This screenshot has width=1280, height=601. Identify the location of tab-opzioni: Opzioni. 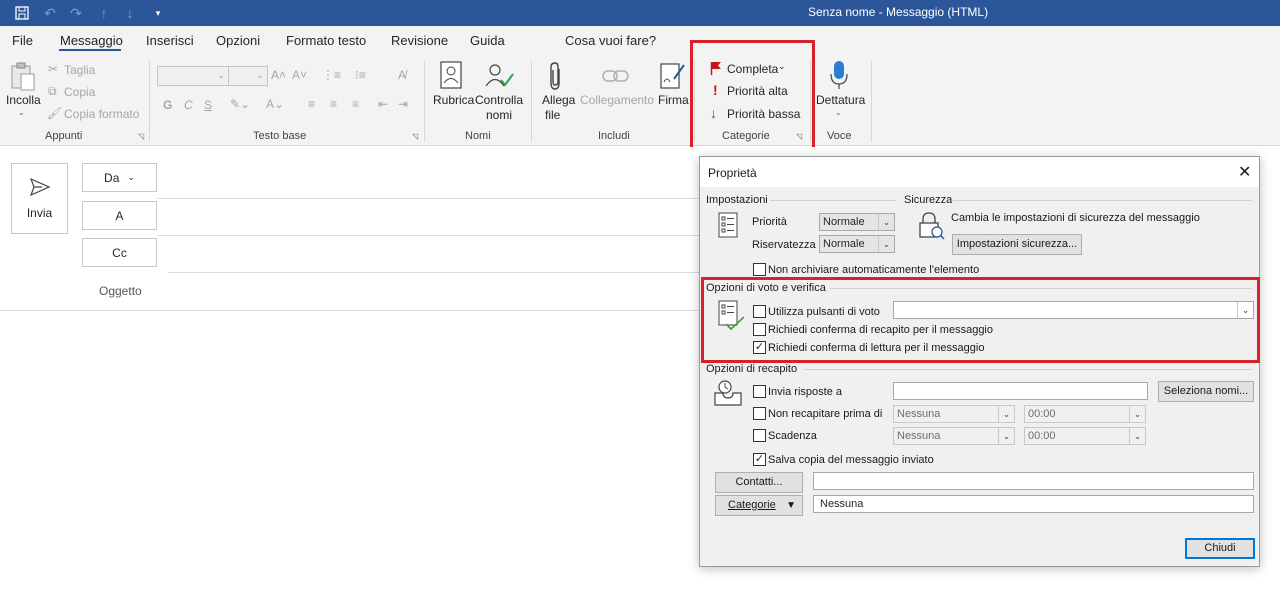
(238, 40).